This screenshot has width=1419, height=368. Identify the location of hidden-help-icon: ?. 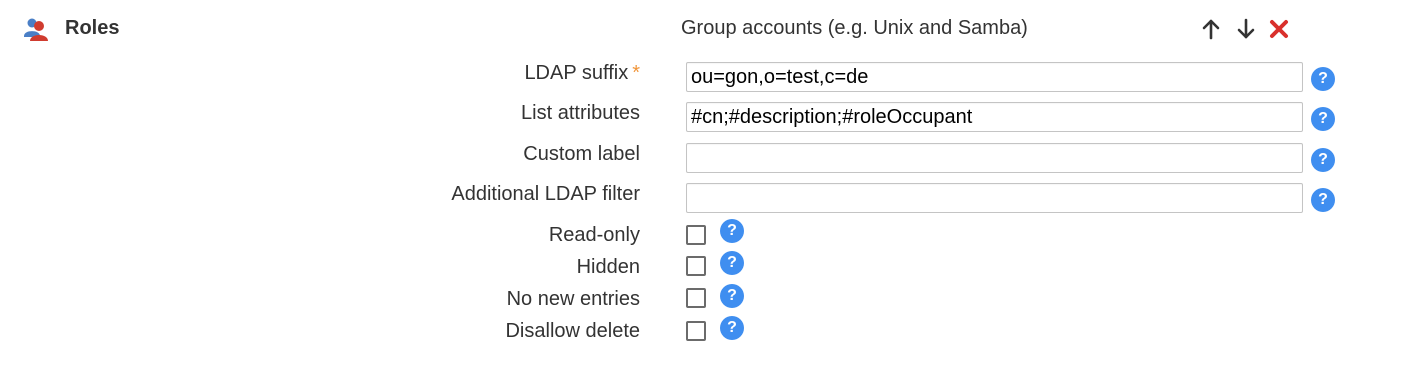
(732, 263).